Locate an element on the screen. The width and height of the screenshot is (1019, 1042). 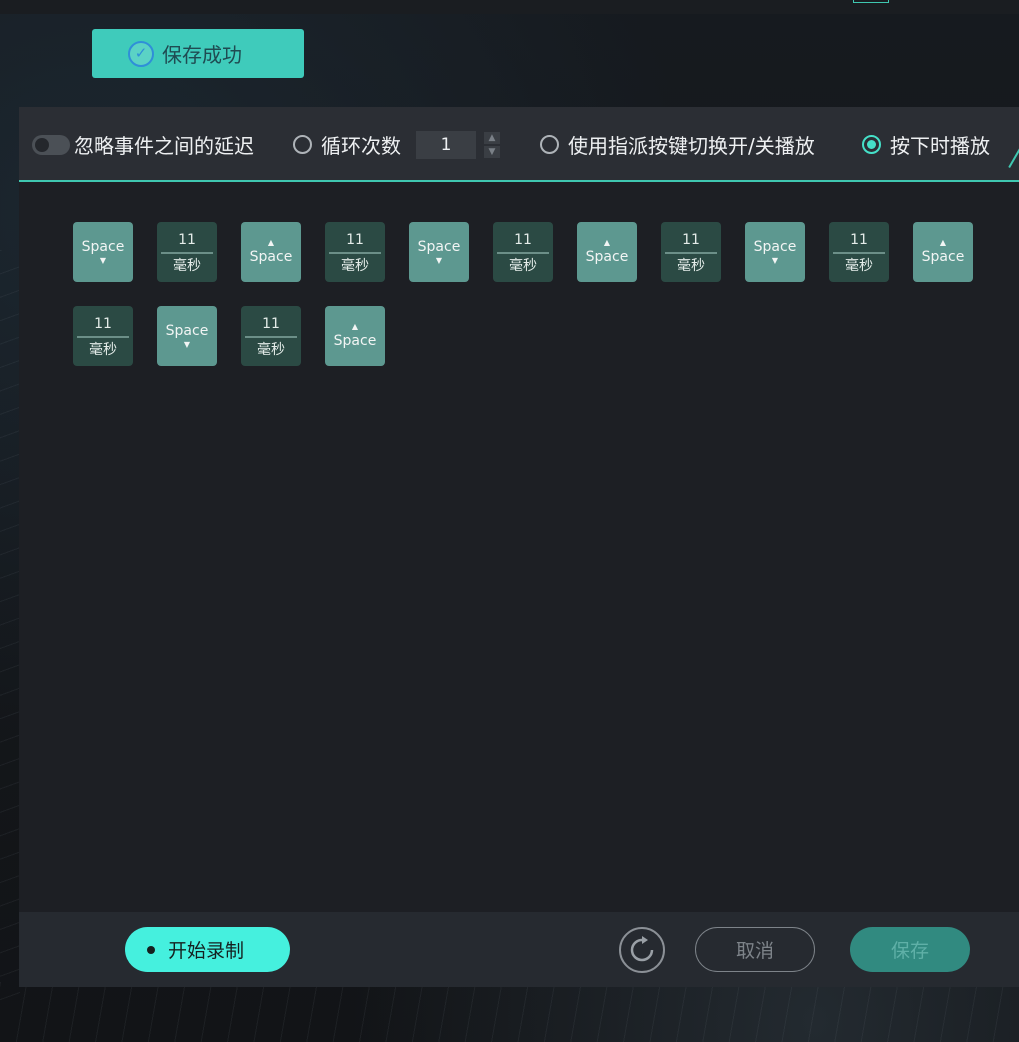
start-recording-button: 开始录制 is located at coordinates (207, 949).